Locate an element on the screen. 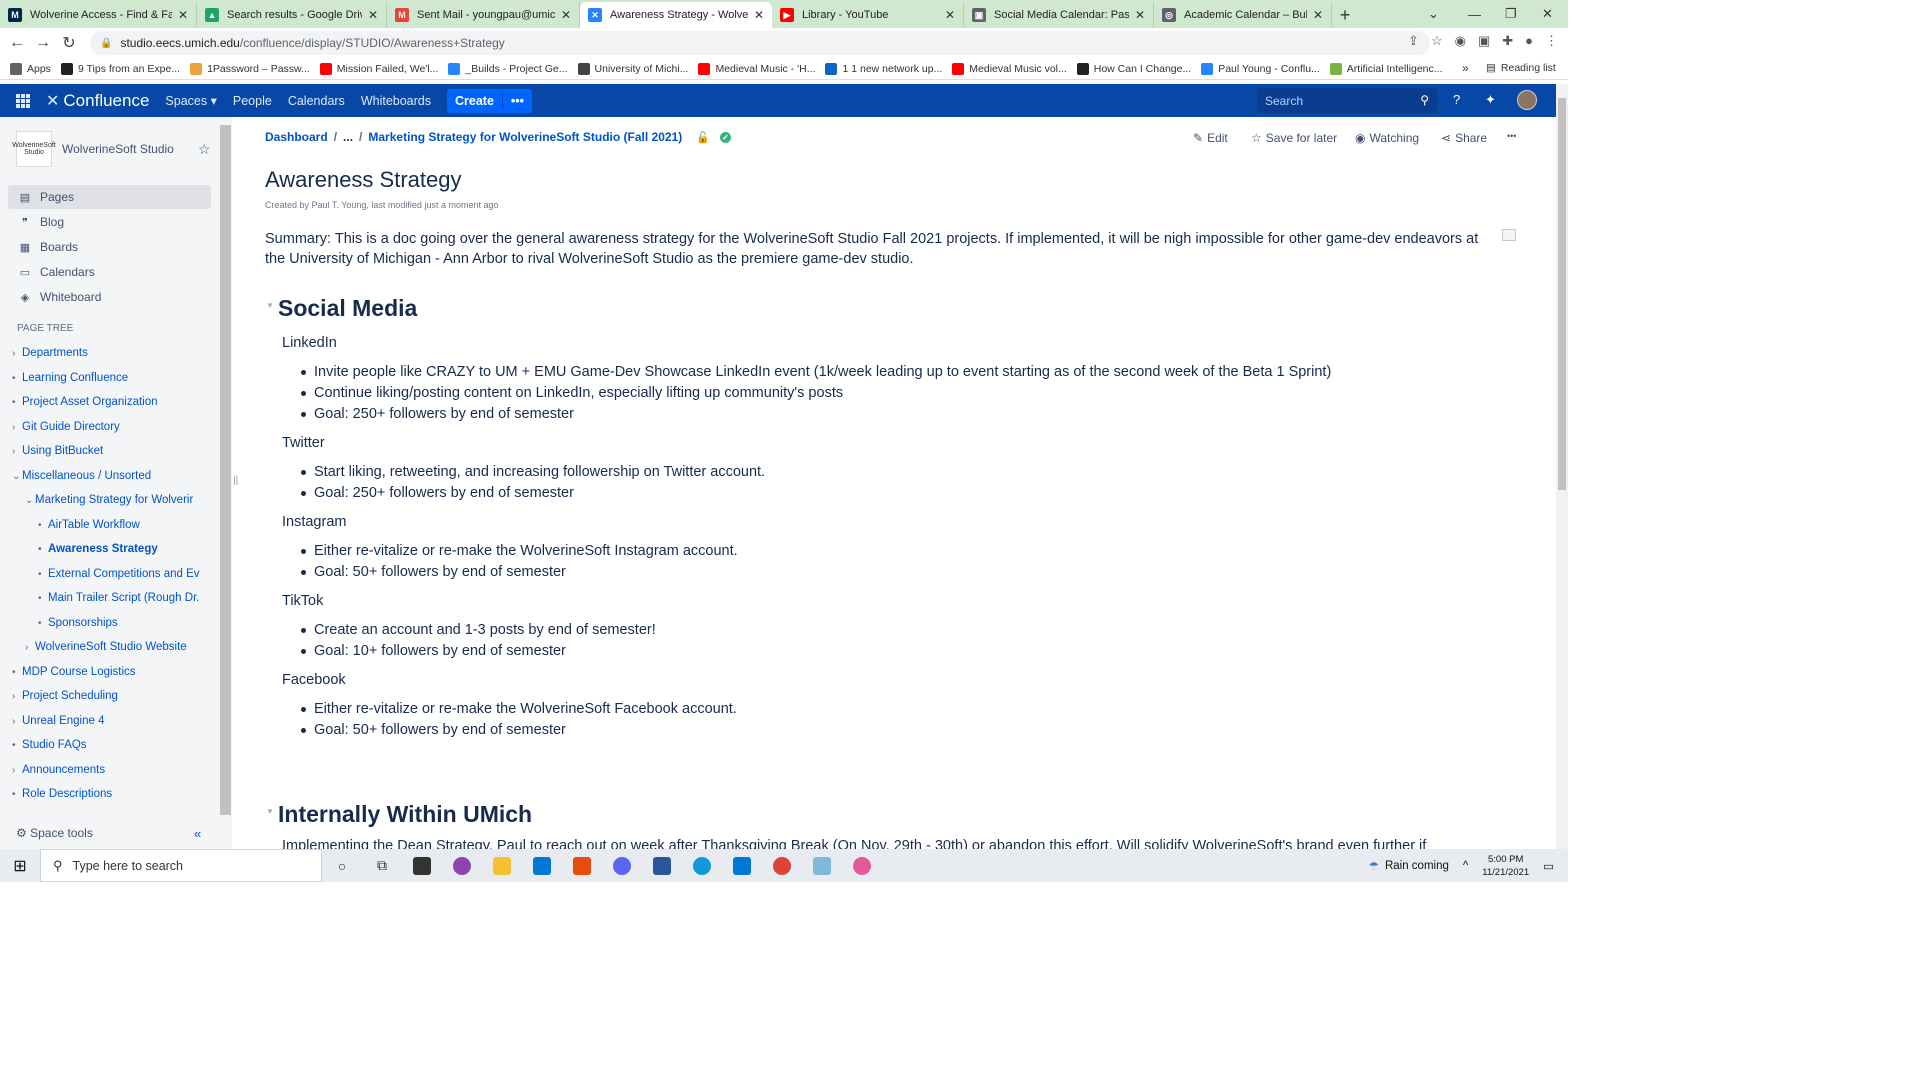 This screenshot has height=1080, width=1920. page-tree-item: • External Competitions and Ev is located at coordinates (119, 574).